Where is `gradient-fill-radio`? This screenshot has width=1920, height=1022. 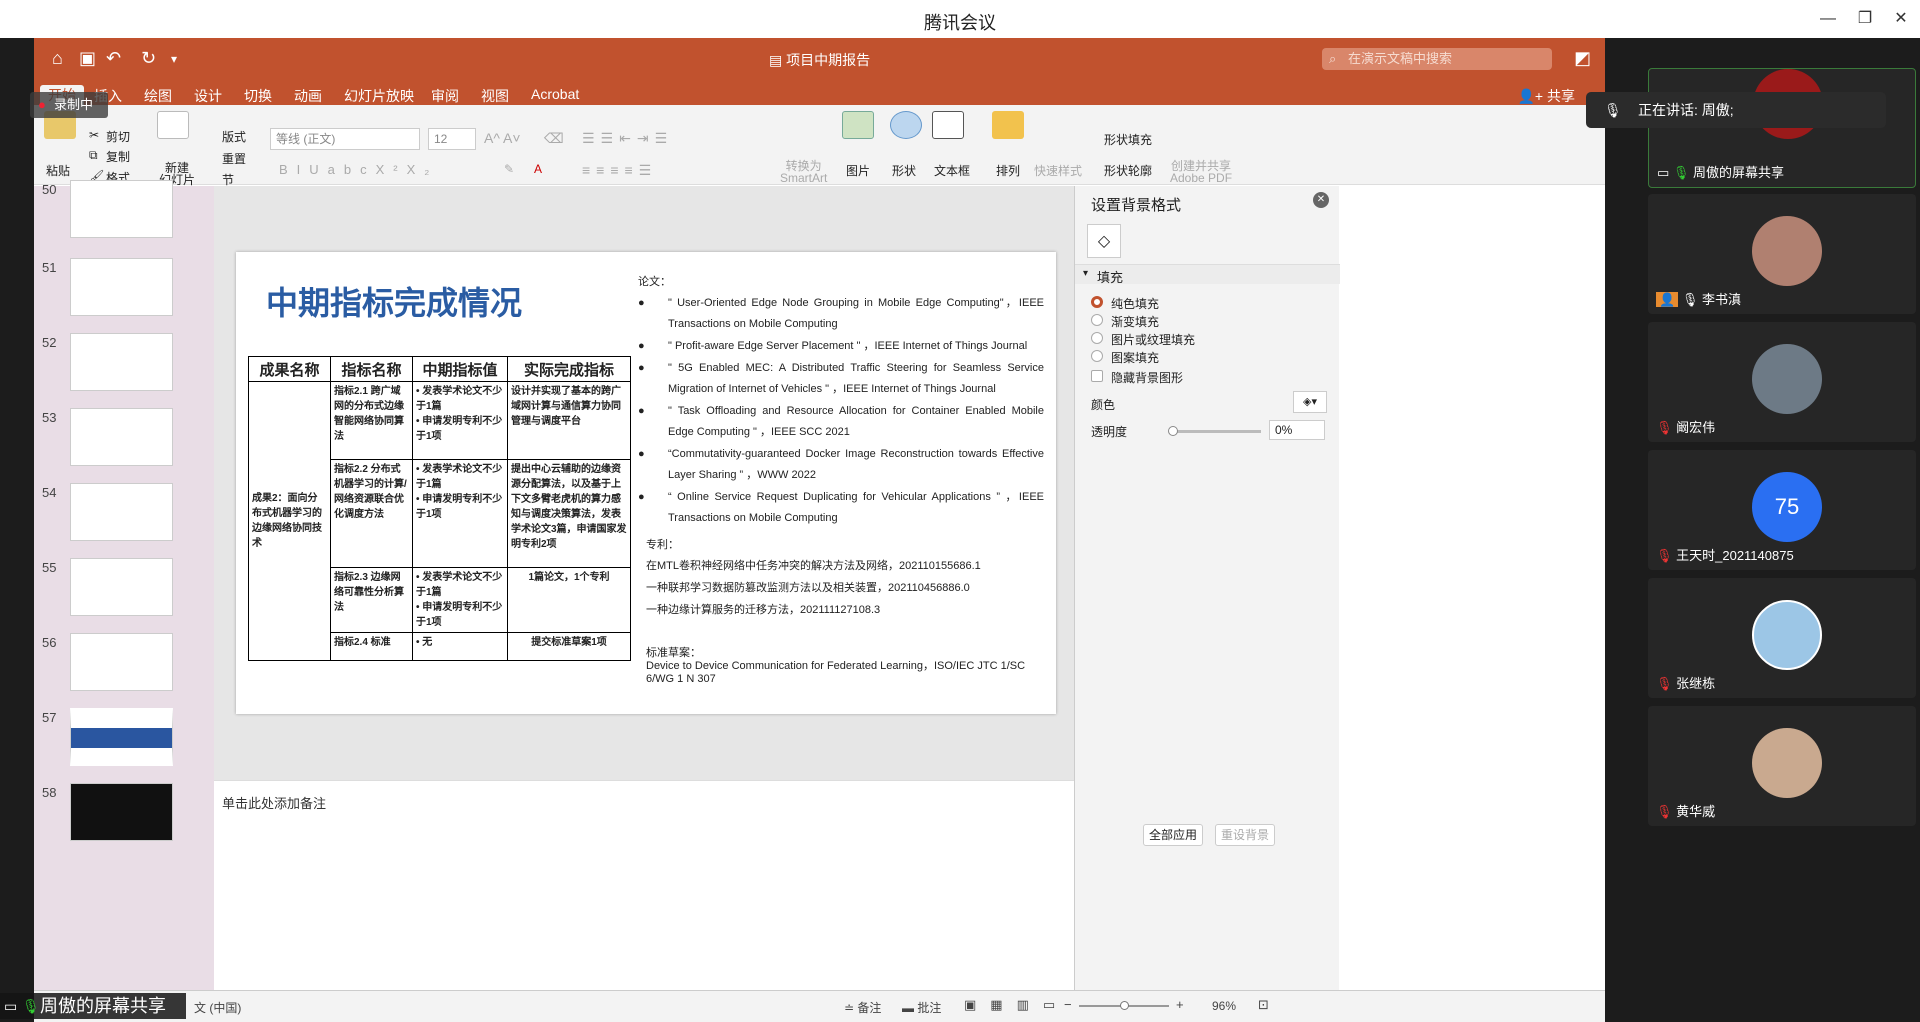
gradient-fill-radio is located at coordinates (1097, 320).